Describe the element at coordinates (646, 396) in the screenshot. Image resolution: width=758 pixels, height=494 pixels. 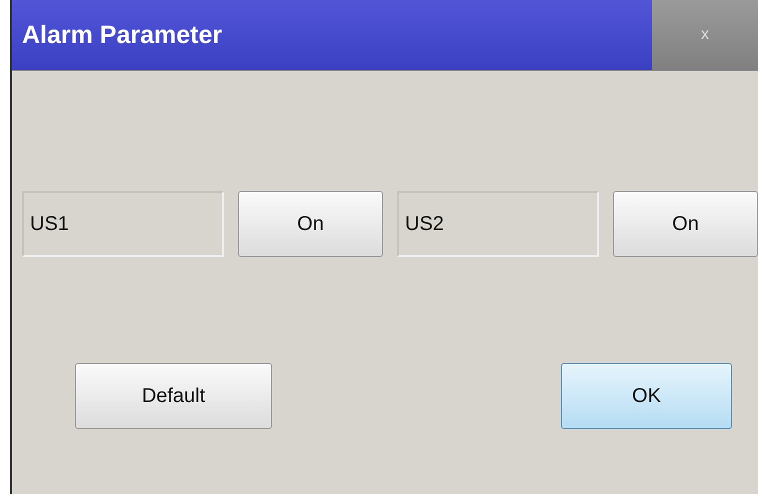
I see `ok-button: OK` at that location.